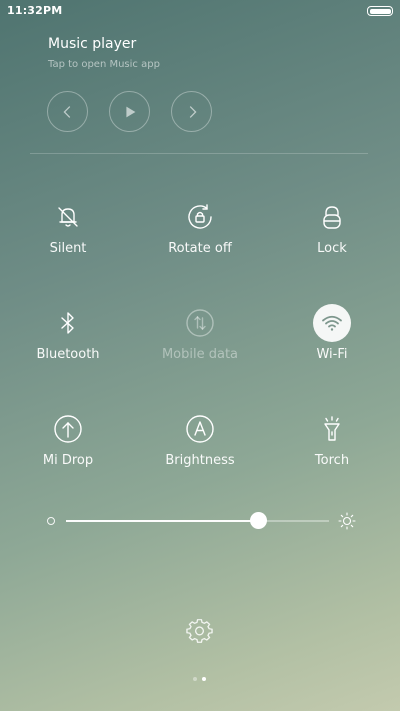 Image resolution: width=400 pixels, height=711 pixels. I want to click on toggle-bluetooth: Bluetooth, so click(68, 344).